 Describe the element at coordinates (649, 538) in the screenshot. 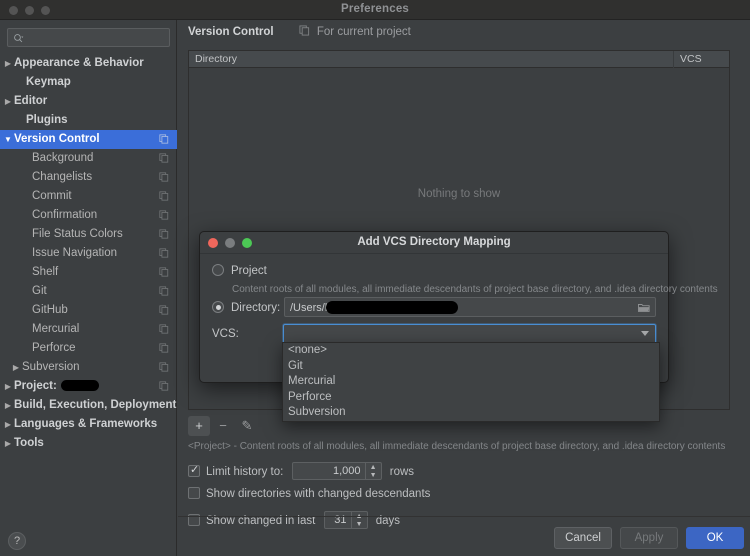

I see `apply-button: Apply` at that location.